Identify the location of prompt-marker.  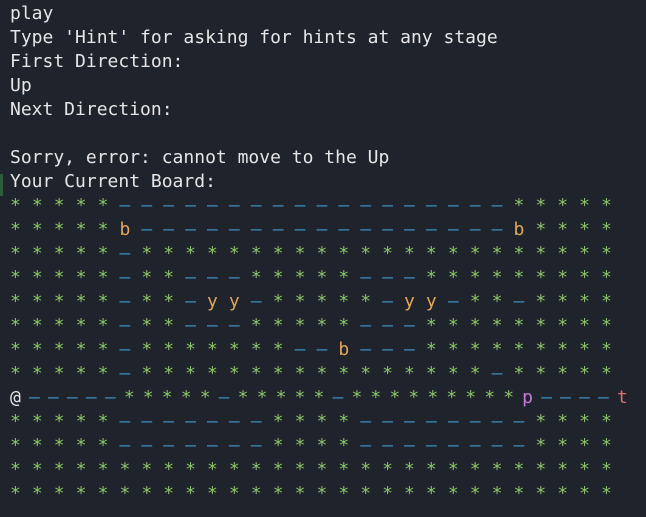
(1, 185).